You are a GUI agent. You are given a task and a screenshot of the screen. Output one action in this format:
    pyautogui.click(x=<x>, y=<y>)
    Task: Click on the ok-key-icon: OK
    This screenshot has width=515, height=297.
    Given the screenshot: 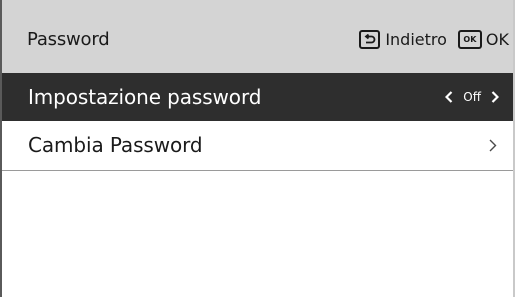 What is the action you would take?
    pyautogui.click(x=469, y=39)
    